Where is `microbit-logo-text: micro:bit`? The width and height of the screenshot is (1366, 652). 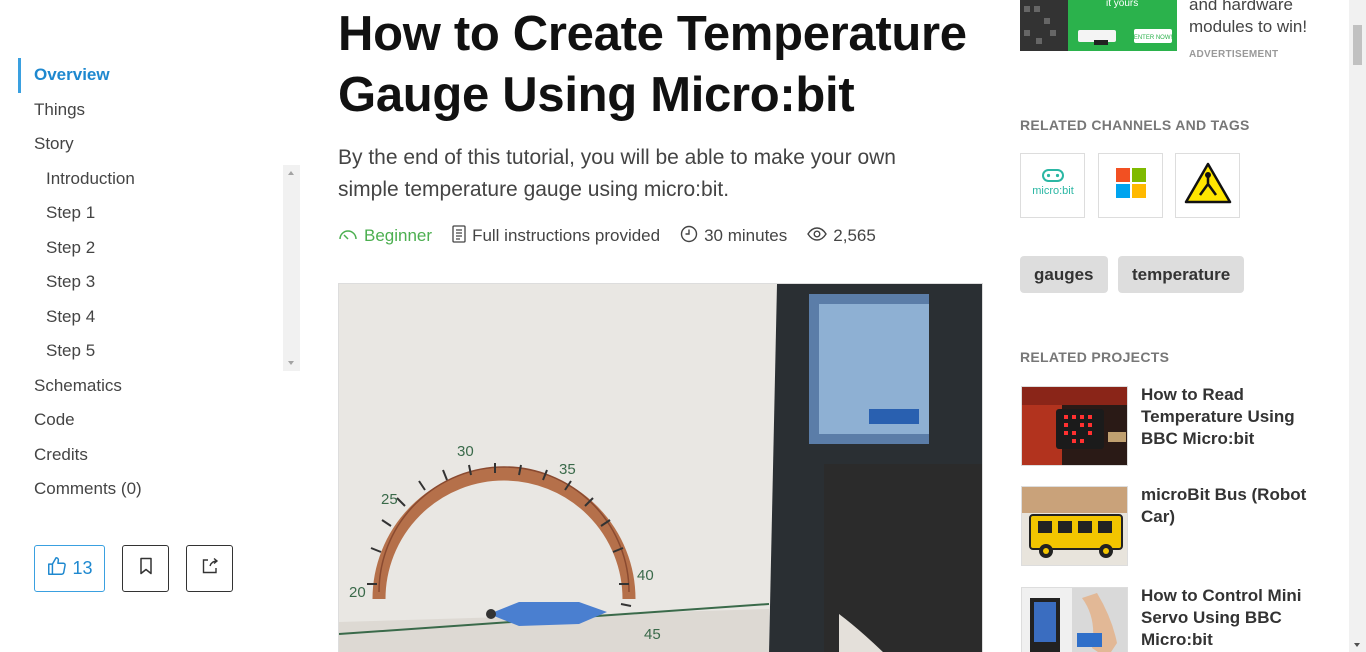
microbit-logo-text: micro:bit is located at coordinates (1053, 191).